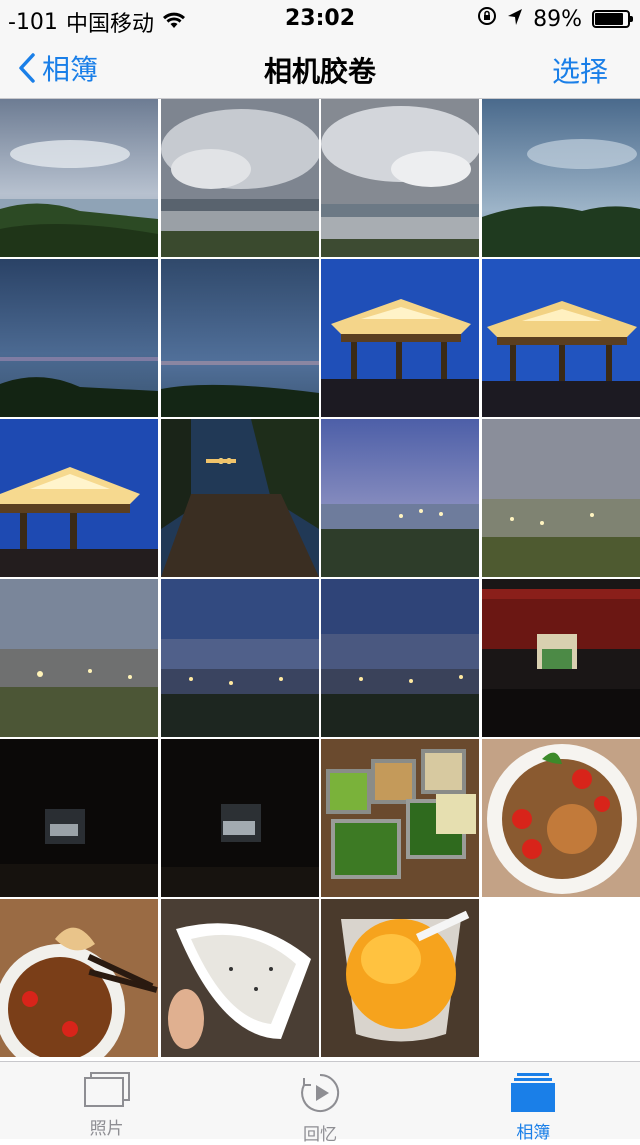  What do you see at coordinates (320, 1093) in the screenshot?
I see `memories-icon` at bounding box center [320, 1093].